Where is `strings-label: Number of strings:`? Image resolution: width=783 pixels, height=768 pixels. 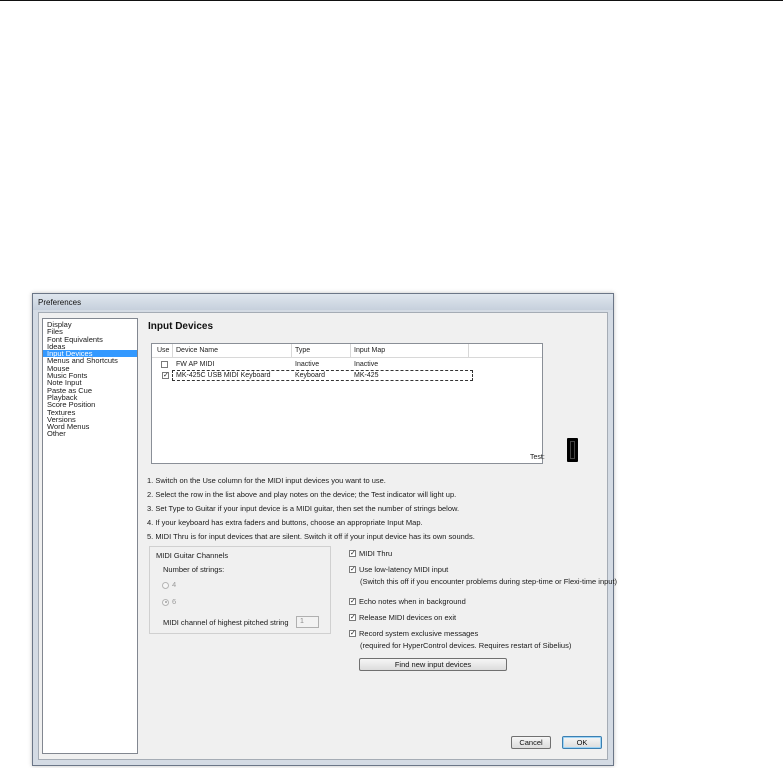 strings-label: Number of strings: is located at coordinates (194, 569).